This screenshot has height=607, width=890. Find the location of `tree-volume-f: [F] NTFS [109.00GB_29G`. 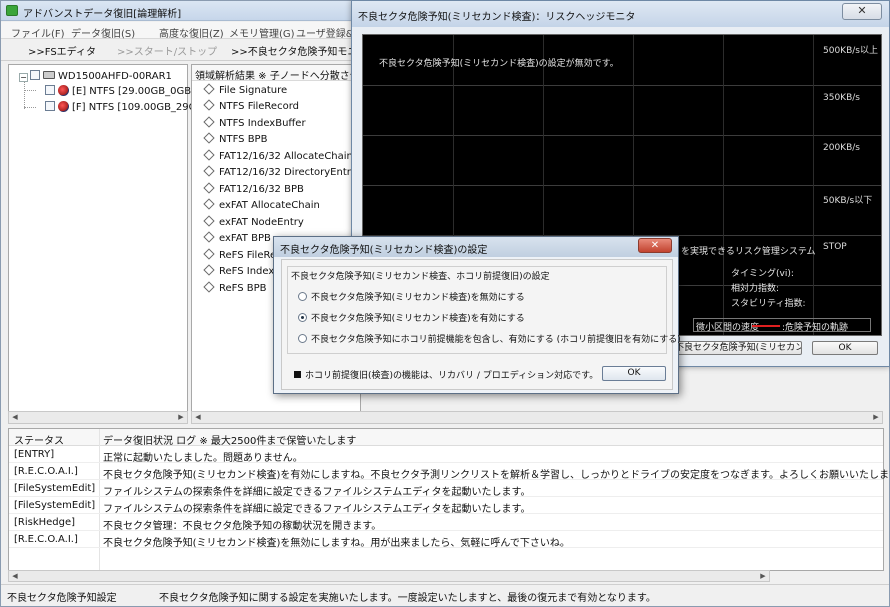

tree-volume-f: [F] NTFS [109.00GB_29G is located at coordinates (120, 108).